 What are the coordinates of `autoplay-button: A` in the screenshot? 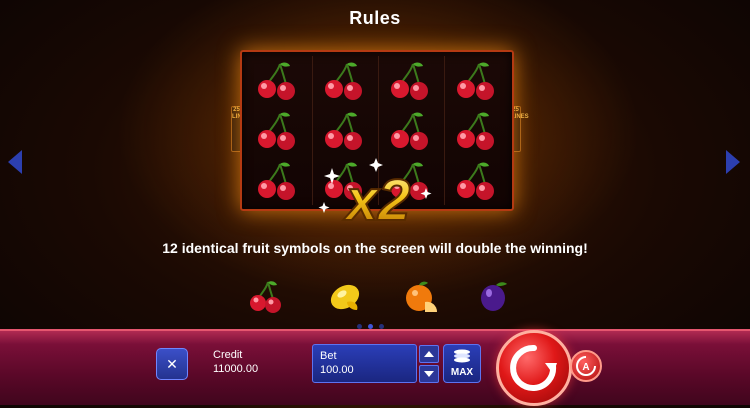 It's located at (586, 366).